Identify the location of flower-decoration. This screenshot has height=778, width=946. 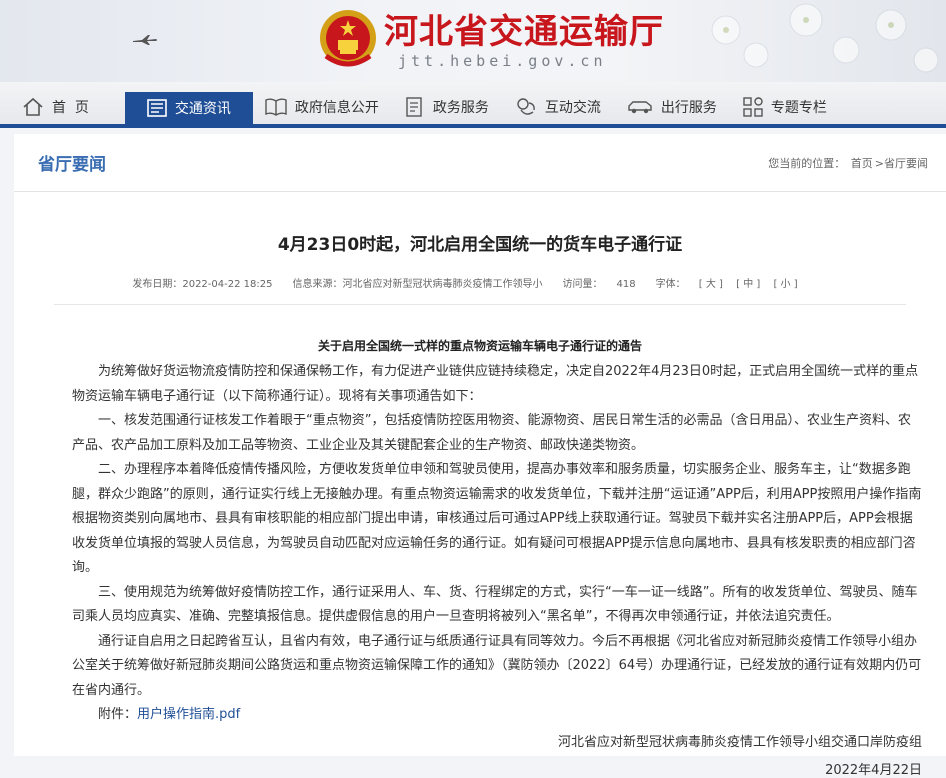
(825, 38).